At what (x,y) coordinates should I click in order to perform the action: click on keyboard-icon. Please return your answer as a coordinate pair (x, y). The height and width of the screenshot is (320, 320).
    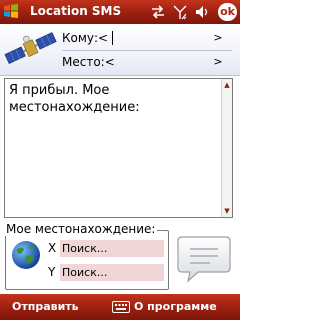
    Looking at the image, I should click on (121, 307).